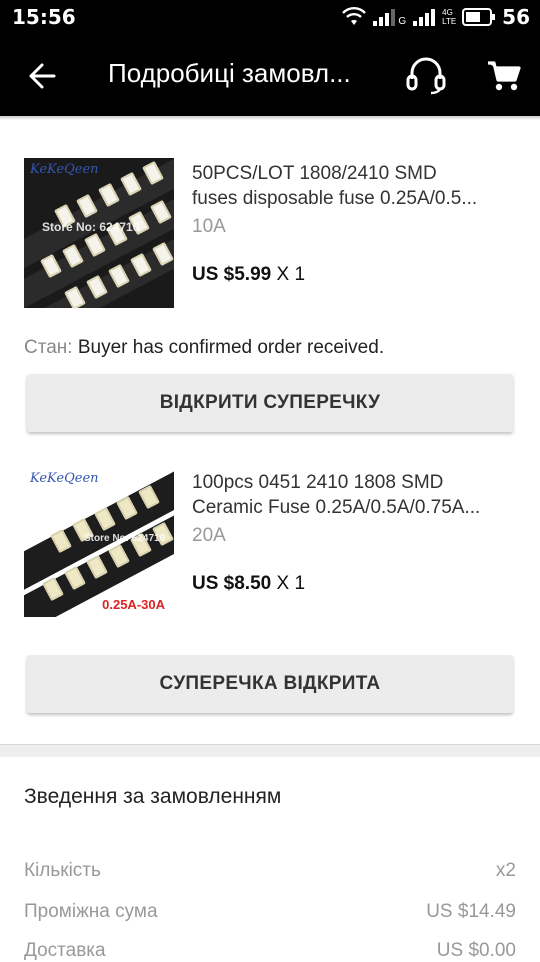  Describe the element at coordinates (65, 950) in the screenshot. I see `summary-label: Доставка` at that location.